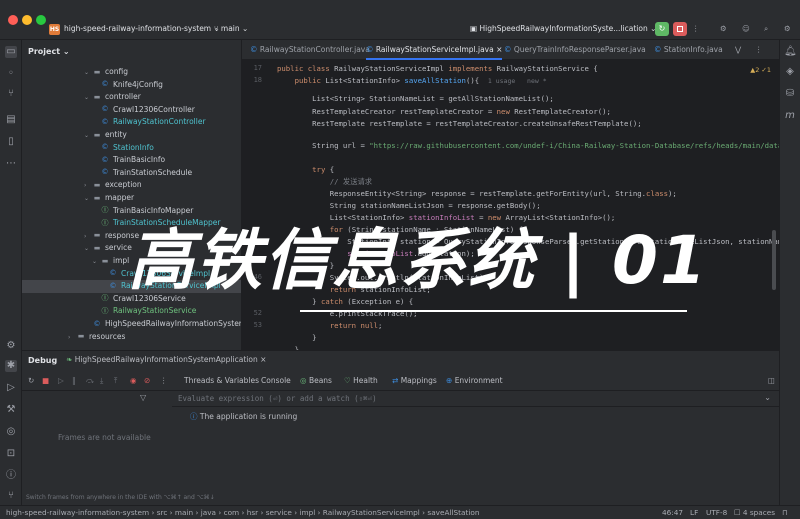  Describe the element at coordinates (672, 512) in the screenshot. I see `cursor-position: 46:47` at that location.